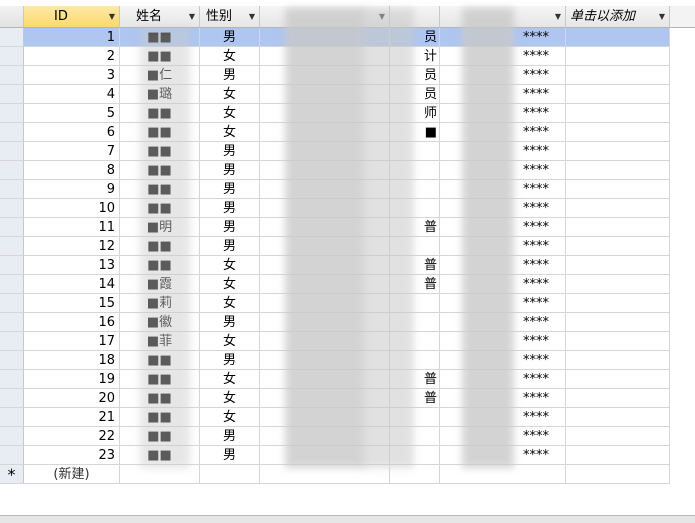  I want to click on cell-id: 2, so click(72, 56).